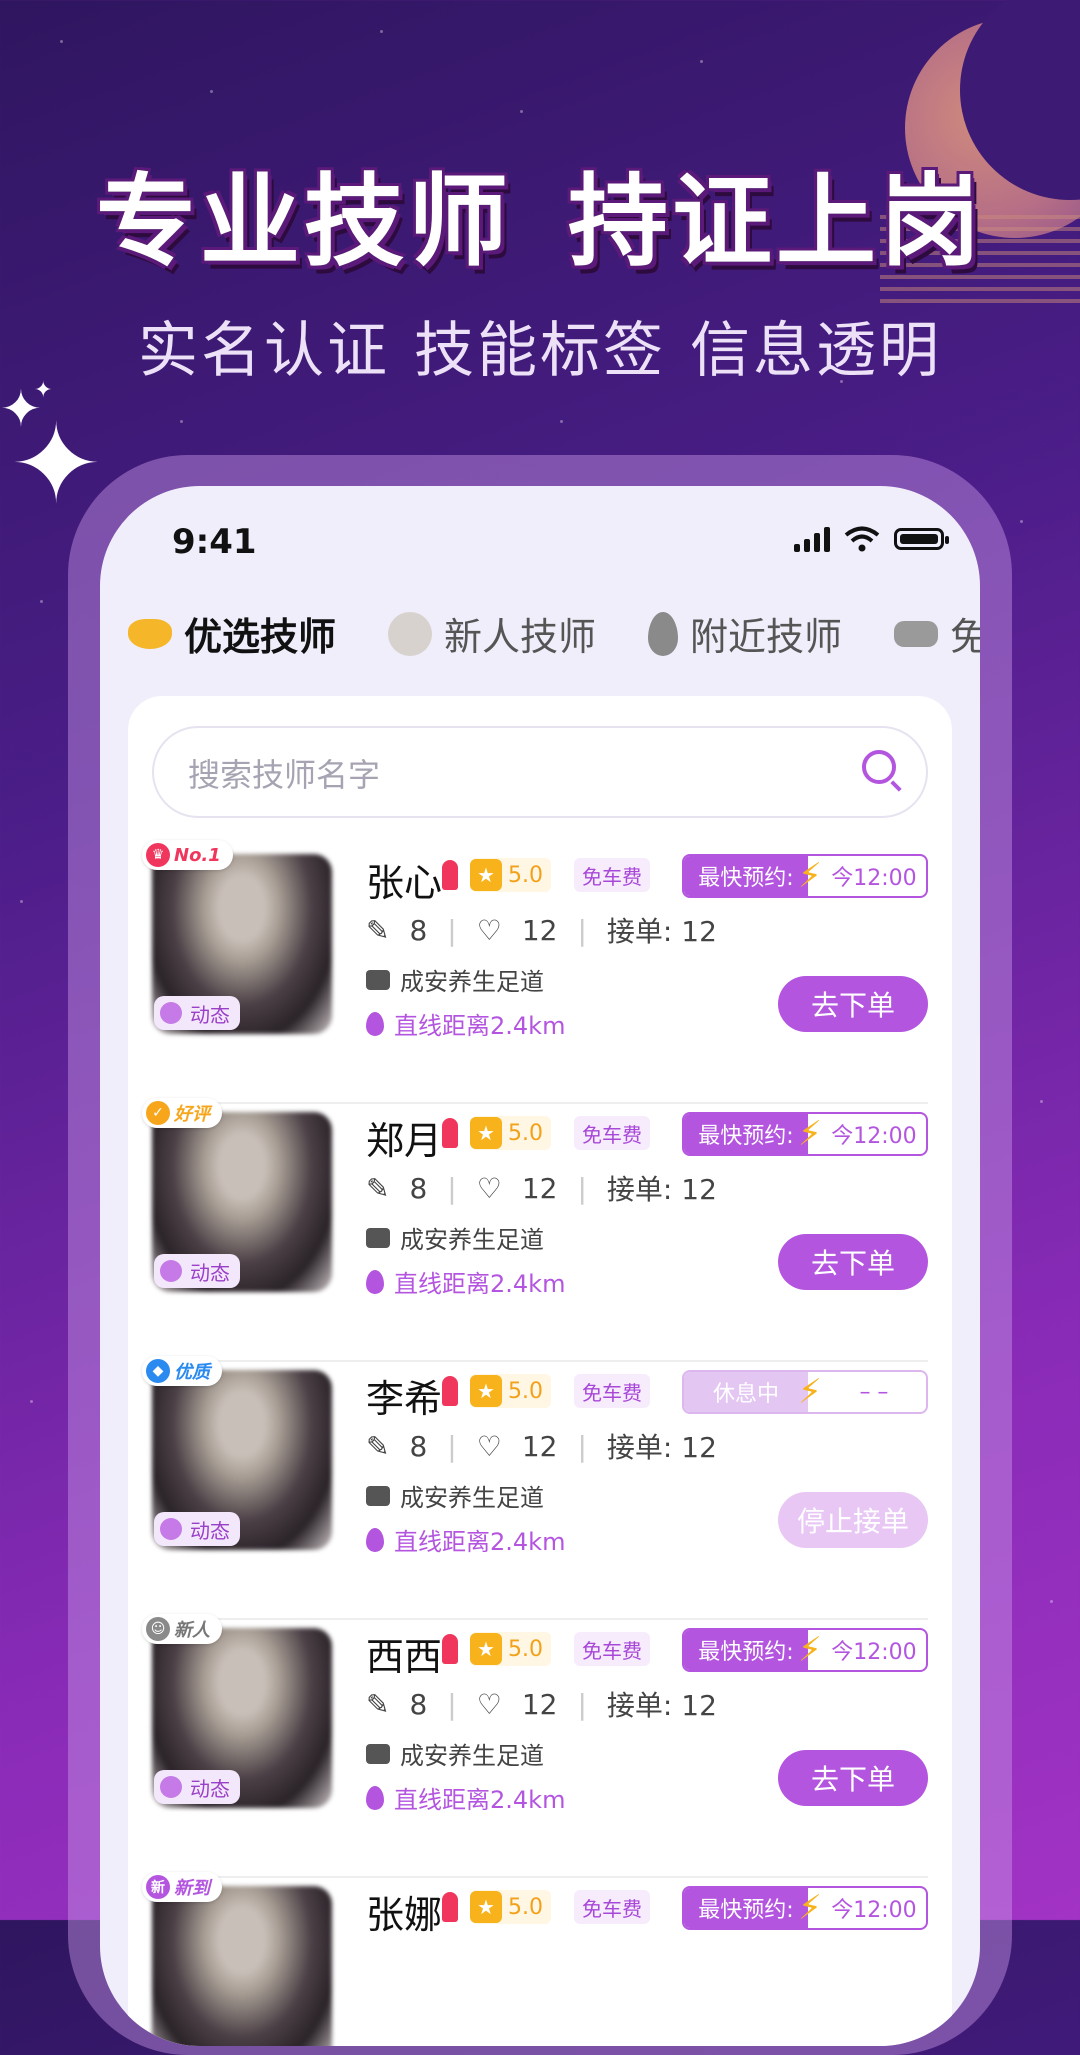 The image size is (1080, 2055). I want to click on technician-tabs: 优选技师 新人技师 附近技师 免, so click(554, 633).